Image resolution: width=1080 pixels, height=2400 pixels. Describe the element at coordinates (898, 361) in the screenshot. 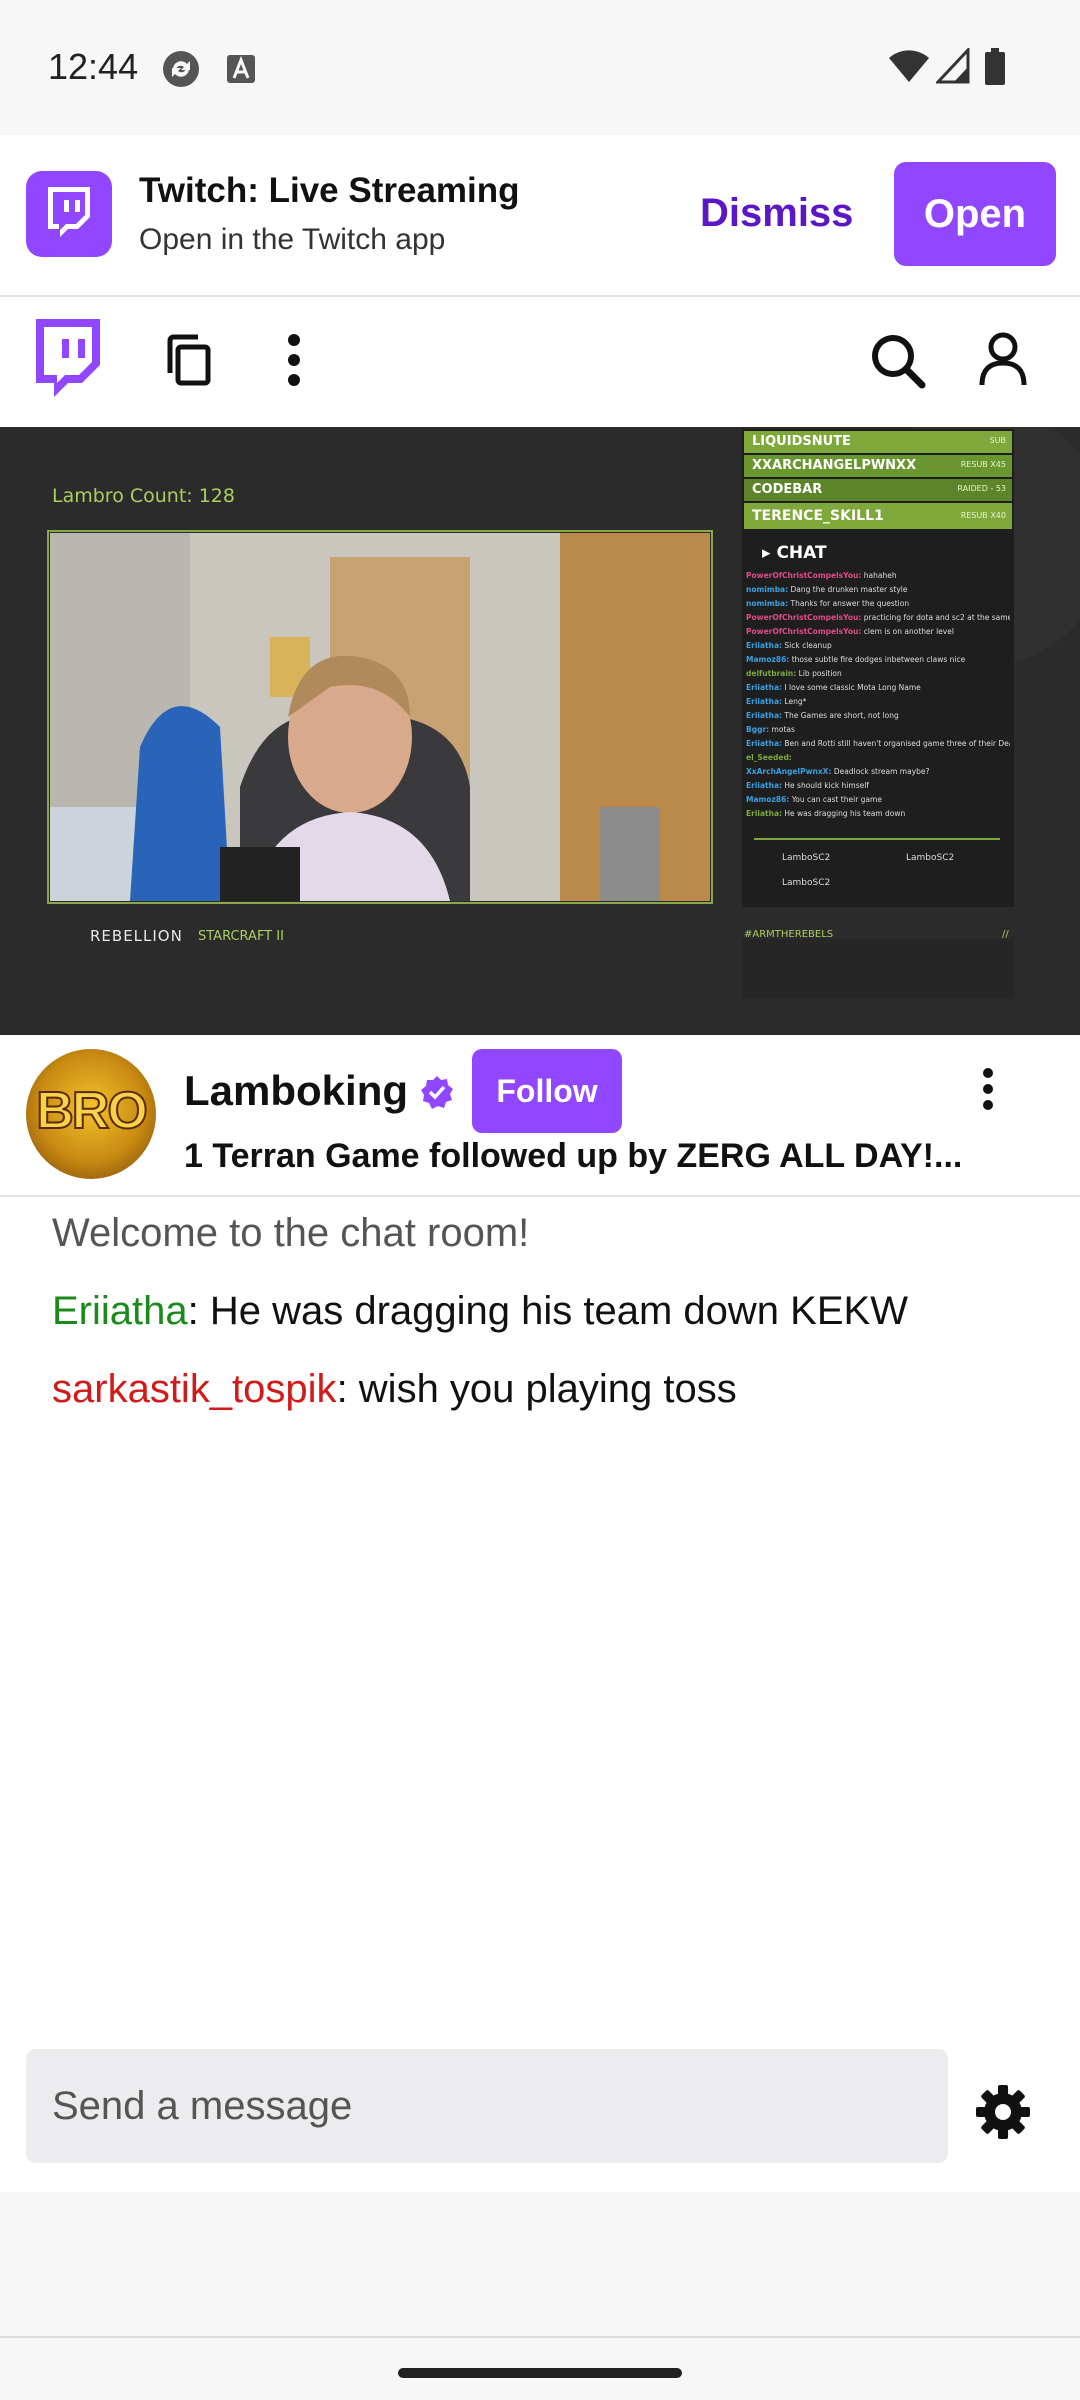

I see `search-icon` at that location.